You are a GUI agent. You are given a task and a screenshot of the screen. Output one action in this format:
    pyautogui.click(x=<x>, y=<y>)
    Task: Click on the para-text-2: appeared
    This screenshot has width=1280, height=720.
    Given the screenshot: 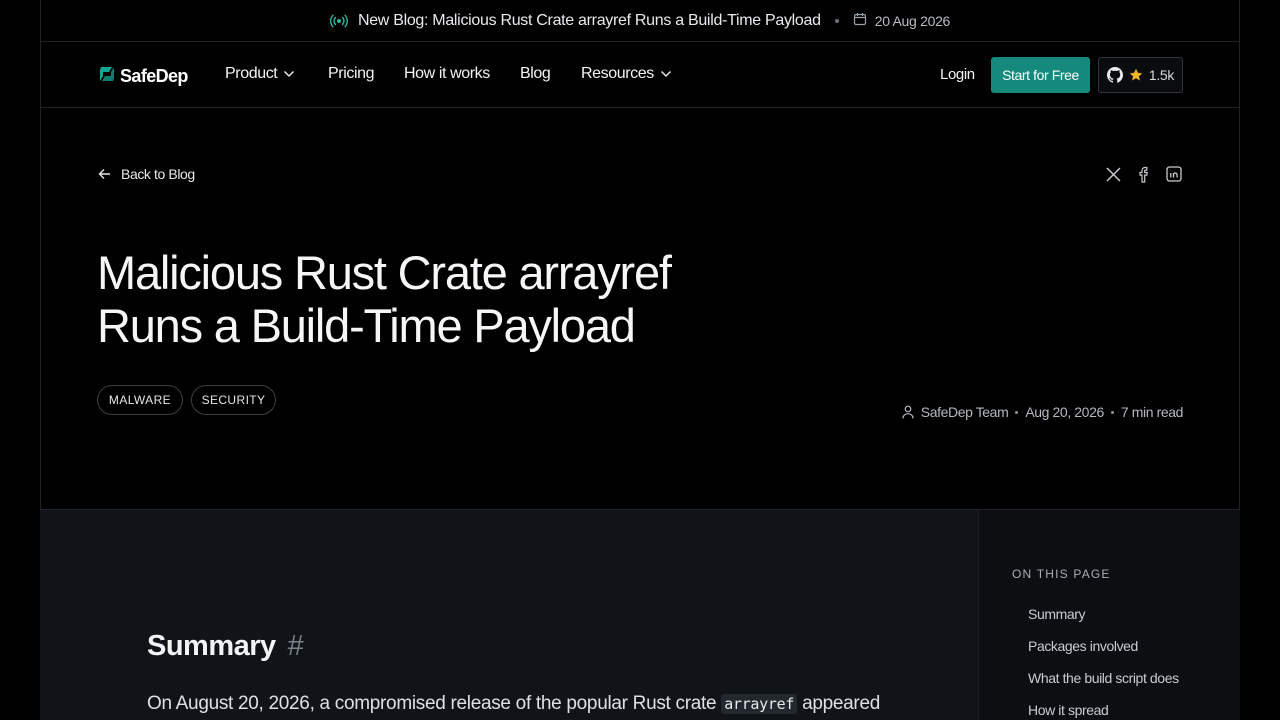 What is the action you would take?
    pyautogui.click(x=841, y=703)
    